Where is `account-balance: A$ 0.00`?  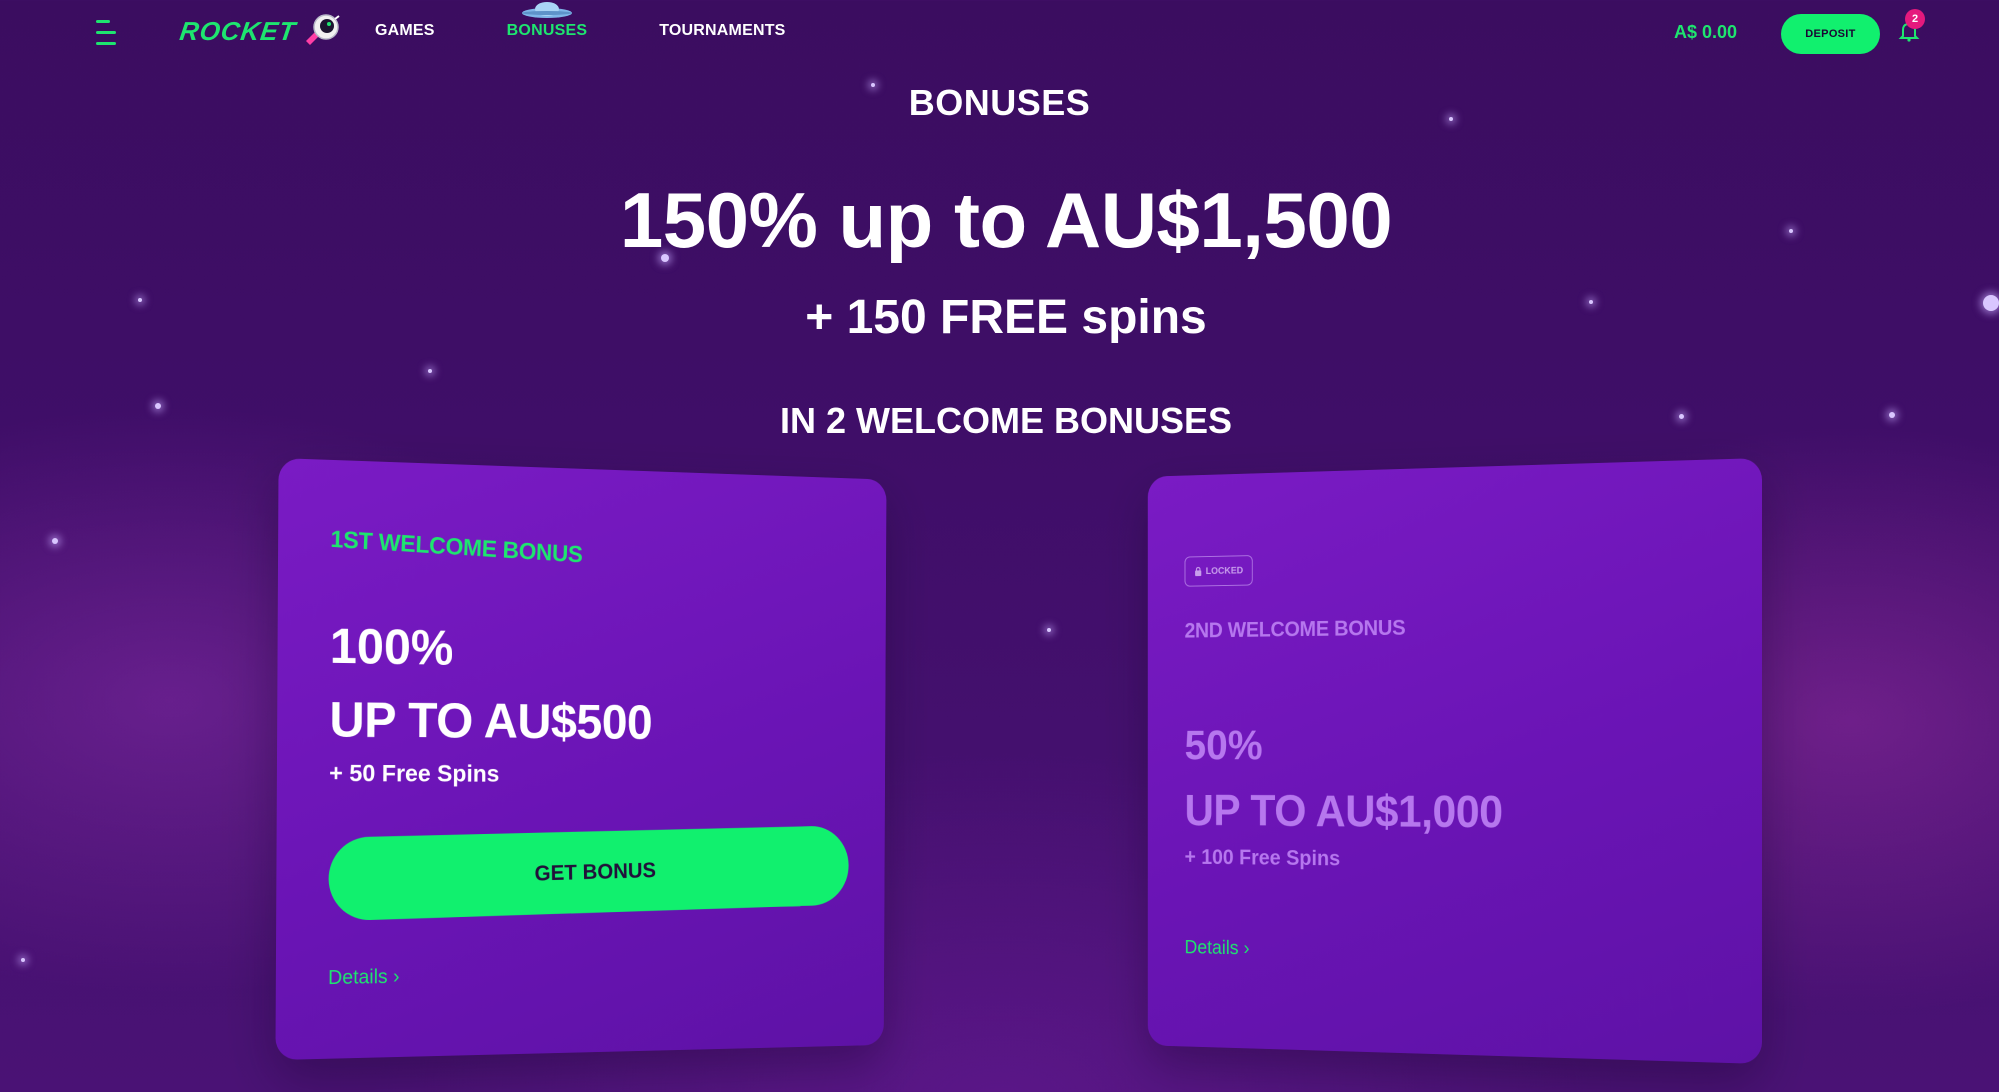
account-balance: A$ 0.00 is located at coordinates (1705, 32).